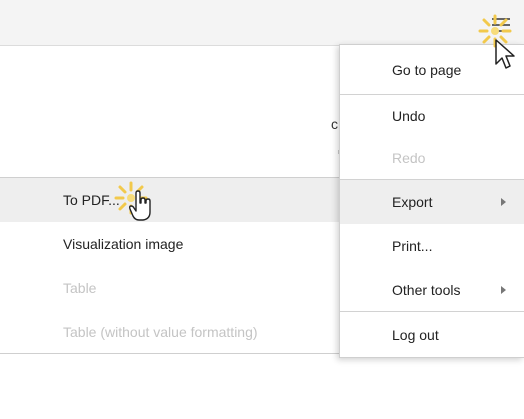 This screenshot has width=524, height=419. I want to click on submenu-item-visualization-image: Visualization image, so click(170, 244).